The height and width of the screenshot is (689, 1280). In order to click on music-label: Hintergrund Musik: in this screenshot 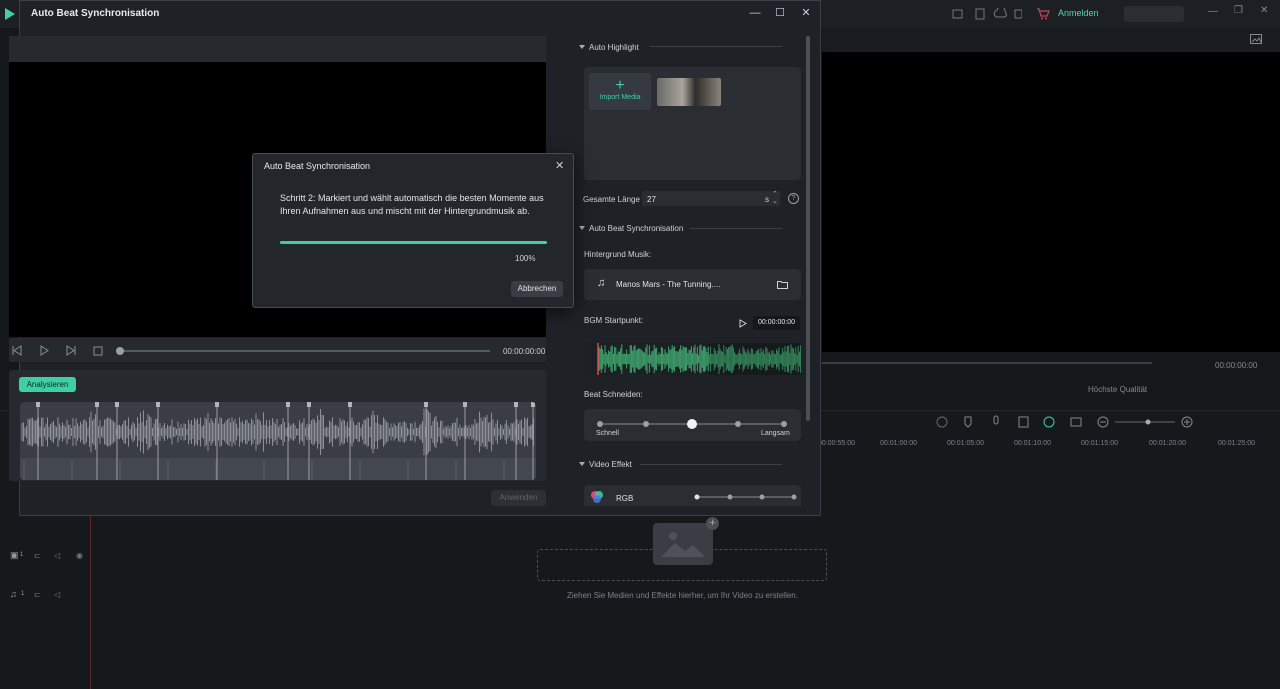, I will do `click(618, 254)`.